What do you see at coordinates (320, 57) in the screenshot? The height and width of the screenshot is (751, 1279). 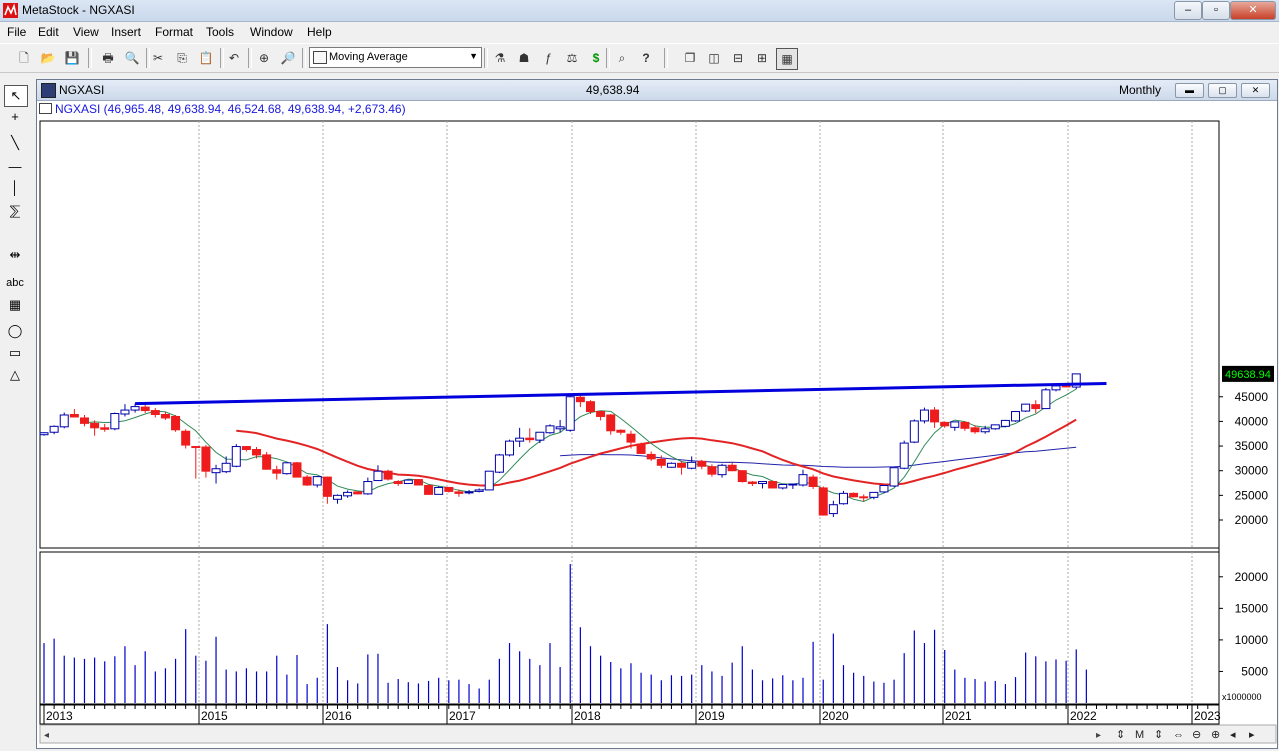 I see `indicator-chart-icon` at bounding box center [320, 57].